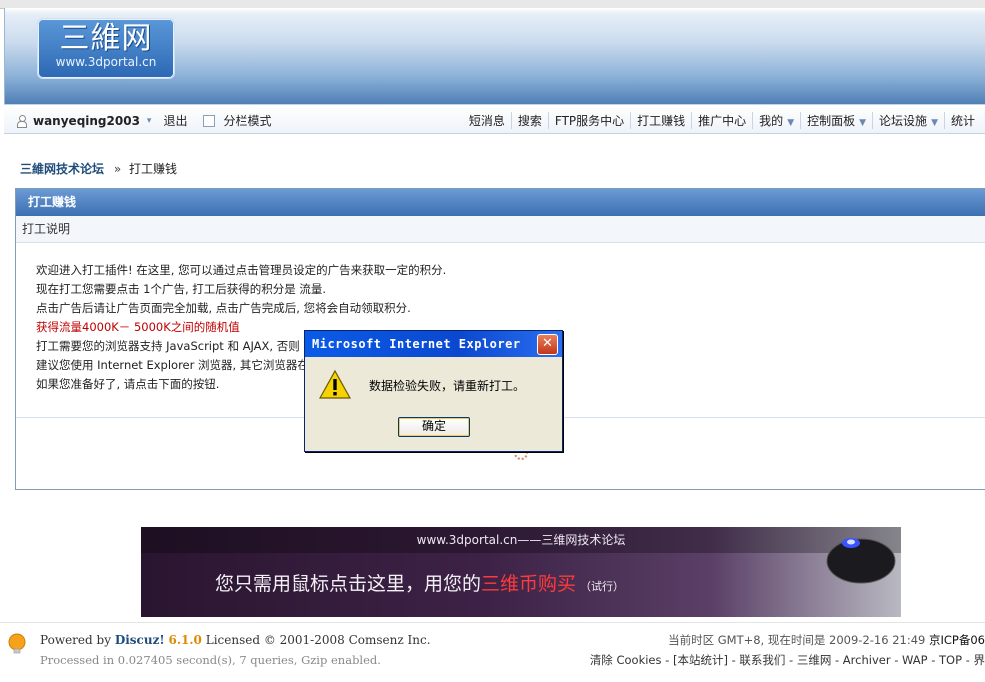 This screenshot has height=682, width=985. Describe the element at coordinates (348, 584) in the screenshot. I see `banner-main-prefix: 您只需用鼠标点击这里，用您的` at that location.